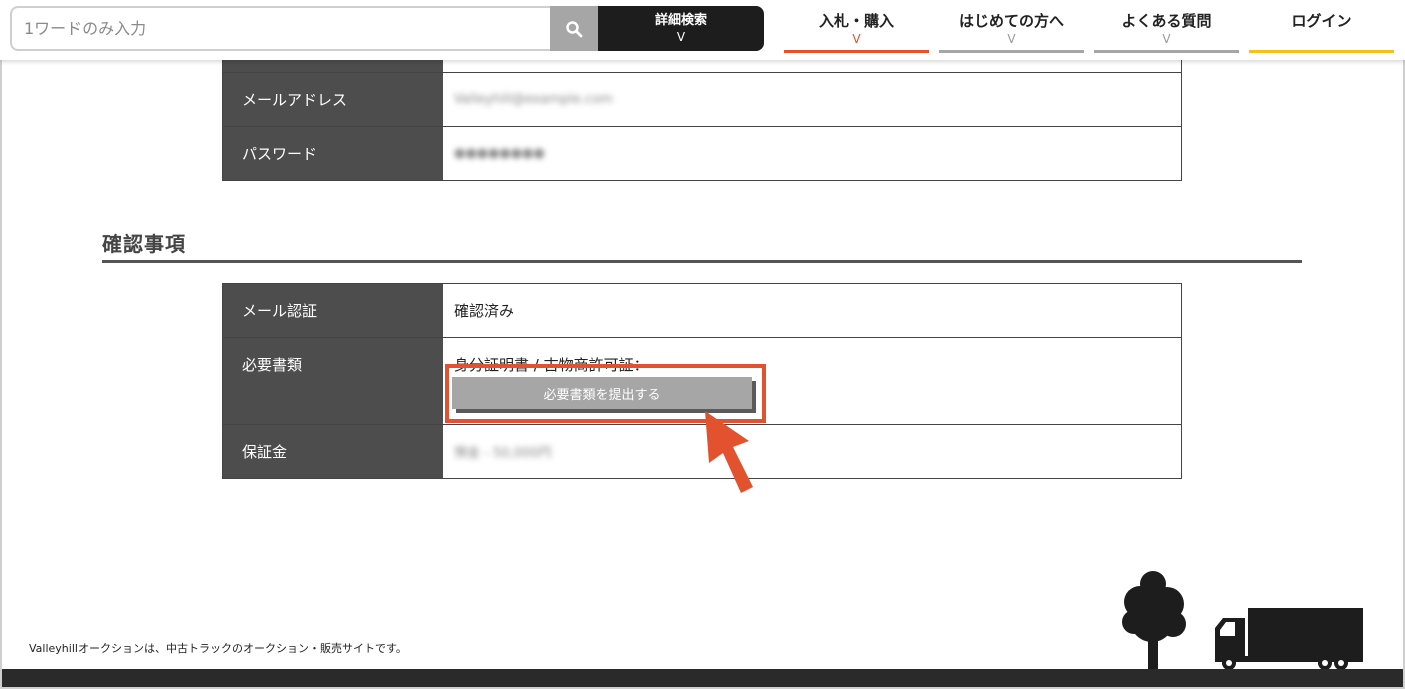  I want to click on search-field, so click(280, 28).